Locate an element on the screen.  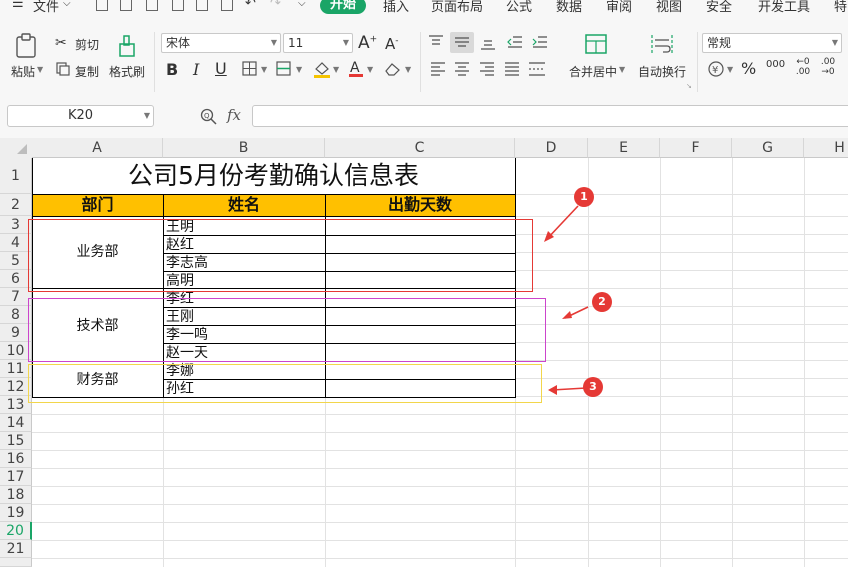
decrease-indent-icon is located at coordinates (515, 42).